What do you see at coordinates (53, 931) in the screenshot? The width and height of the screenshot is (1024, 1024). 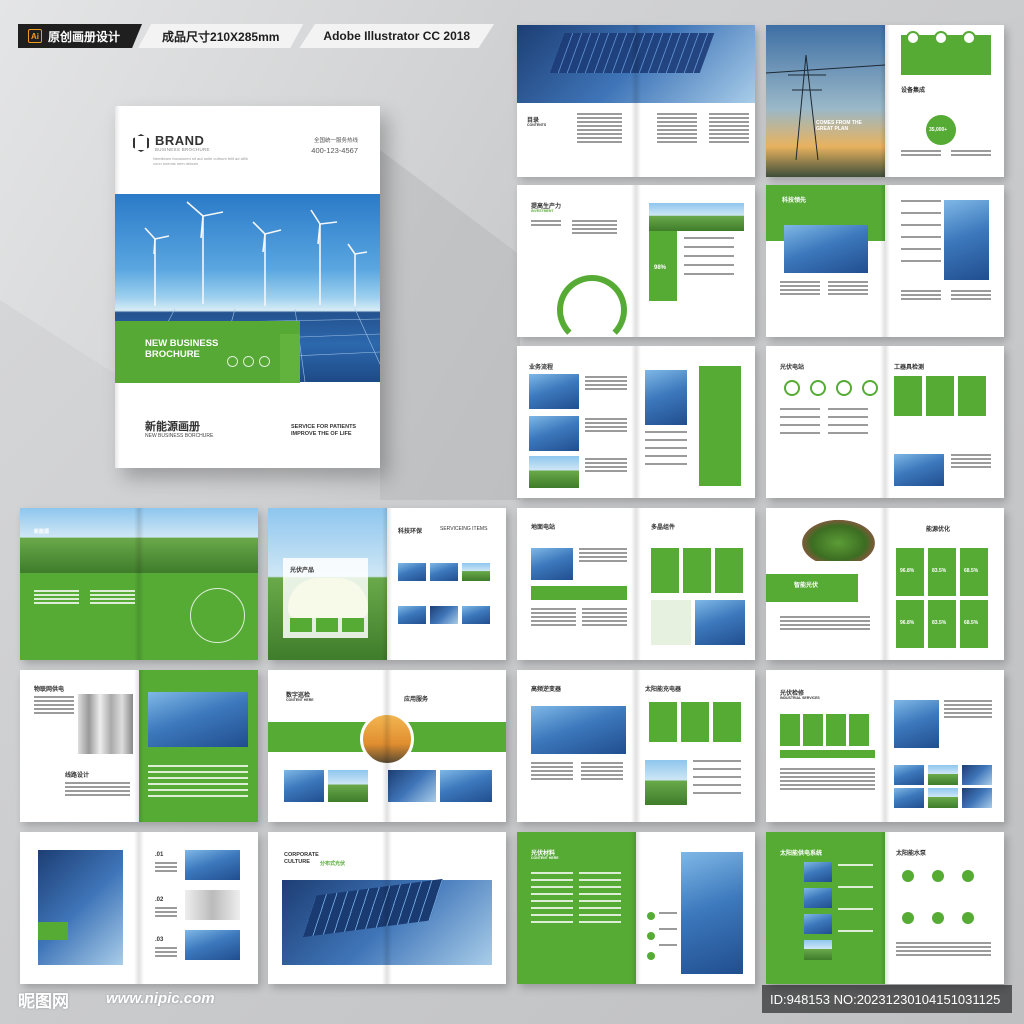 I see `coop-tag` at bounding box center [53, 931].